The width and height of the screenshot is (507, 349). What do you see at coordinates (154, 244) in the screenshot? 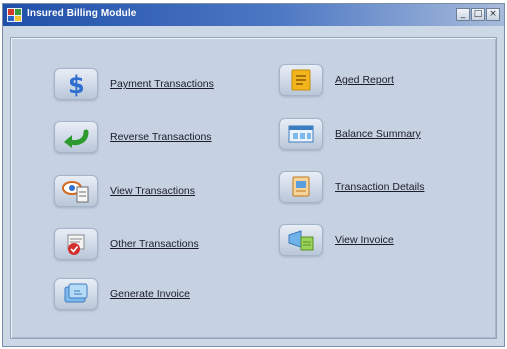
I see `menu-item-label: Other Transactions` at bounding box center [154, 244].